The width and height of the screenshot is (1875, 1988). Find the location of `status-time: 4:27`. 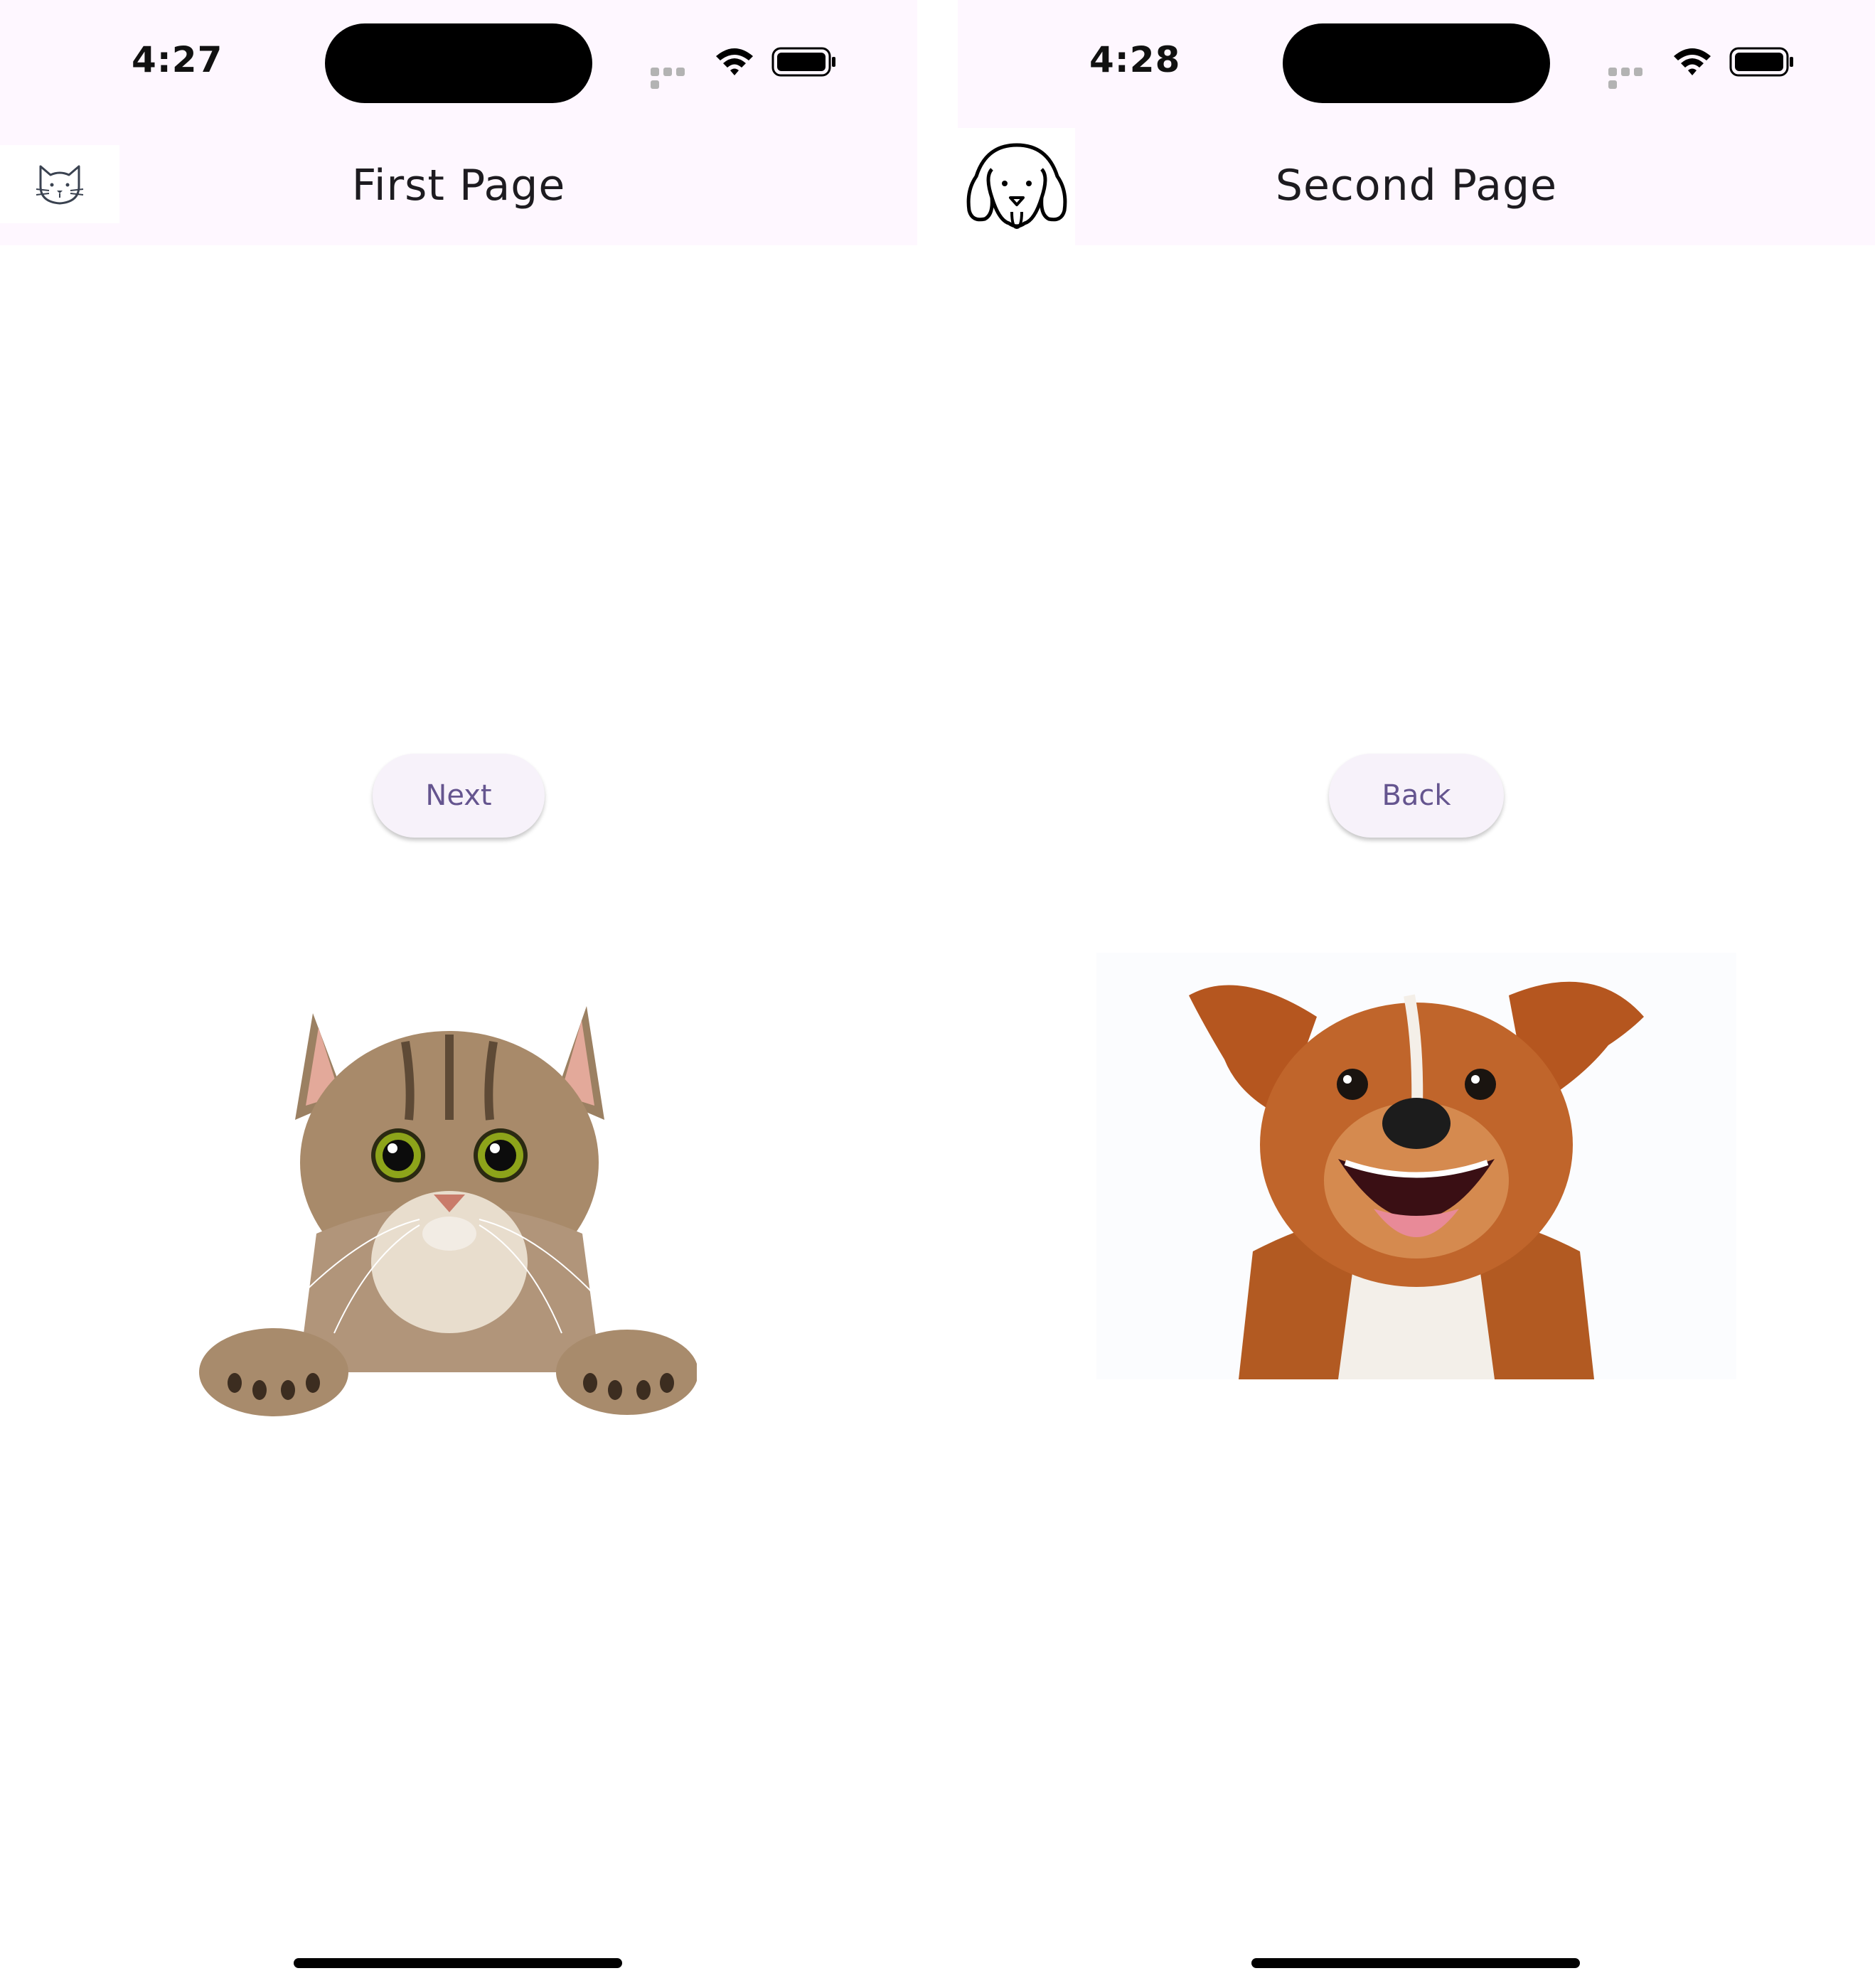

status-time: 4:27 is located at coordinates (177, 59).